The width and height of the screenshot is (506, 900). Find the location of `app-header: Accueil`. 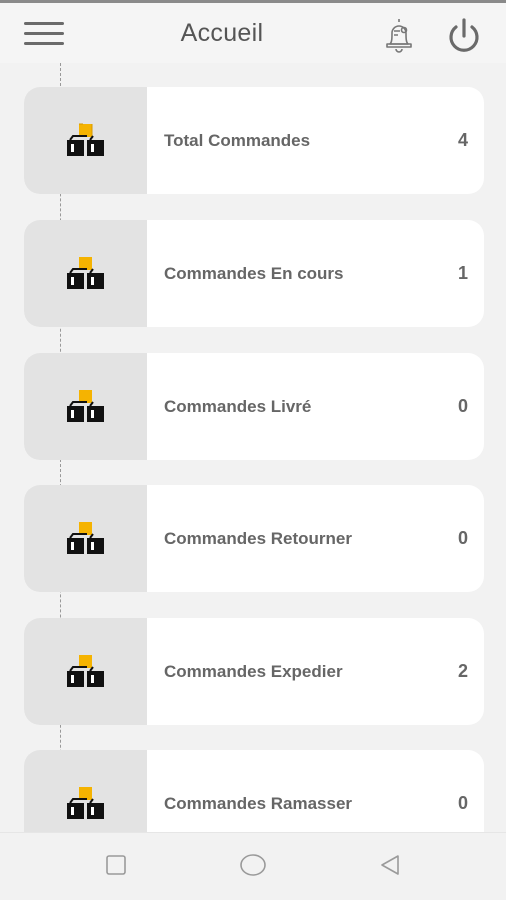

app-header: Accueil is located at coordinates (253, 33).